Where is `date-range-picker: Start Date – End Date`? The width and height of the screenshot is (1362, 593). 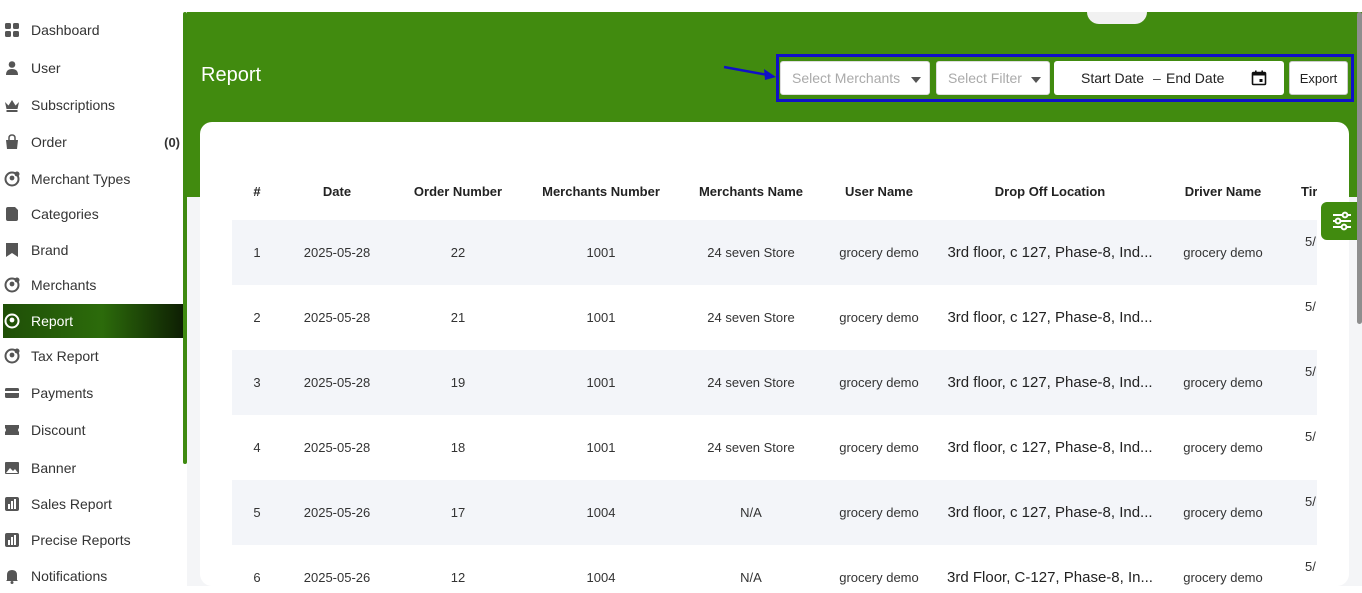 date-range-picker: Start Date – End Date is located at coordinates (1169, 78).